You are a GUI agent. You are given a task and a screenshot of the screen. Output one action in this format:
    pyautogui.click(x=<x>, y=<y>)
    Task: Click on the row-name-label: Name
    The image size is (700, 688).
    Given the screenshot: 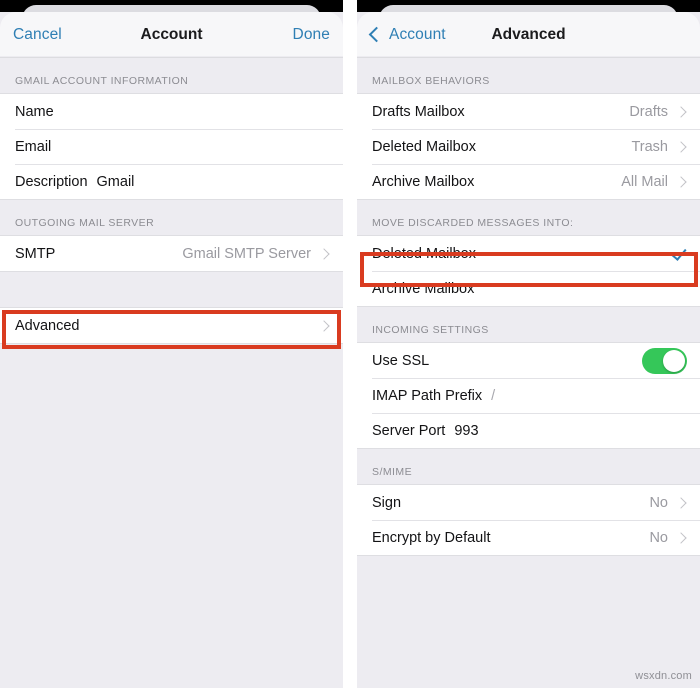 What is the action you would take?
    pyautogui.click(x=34, y=111)
    